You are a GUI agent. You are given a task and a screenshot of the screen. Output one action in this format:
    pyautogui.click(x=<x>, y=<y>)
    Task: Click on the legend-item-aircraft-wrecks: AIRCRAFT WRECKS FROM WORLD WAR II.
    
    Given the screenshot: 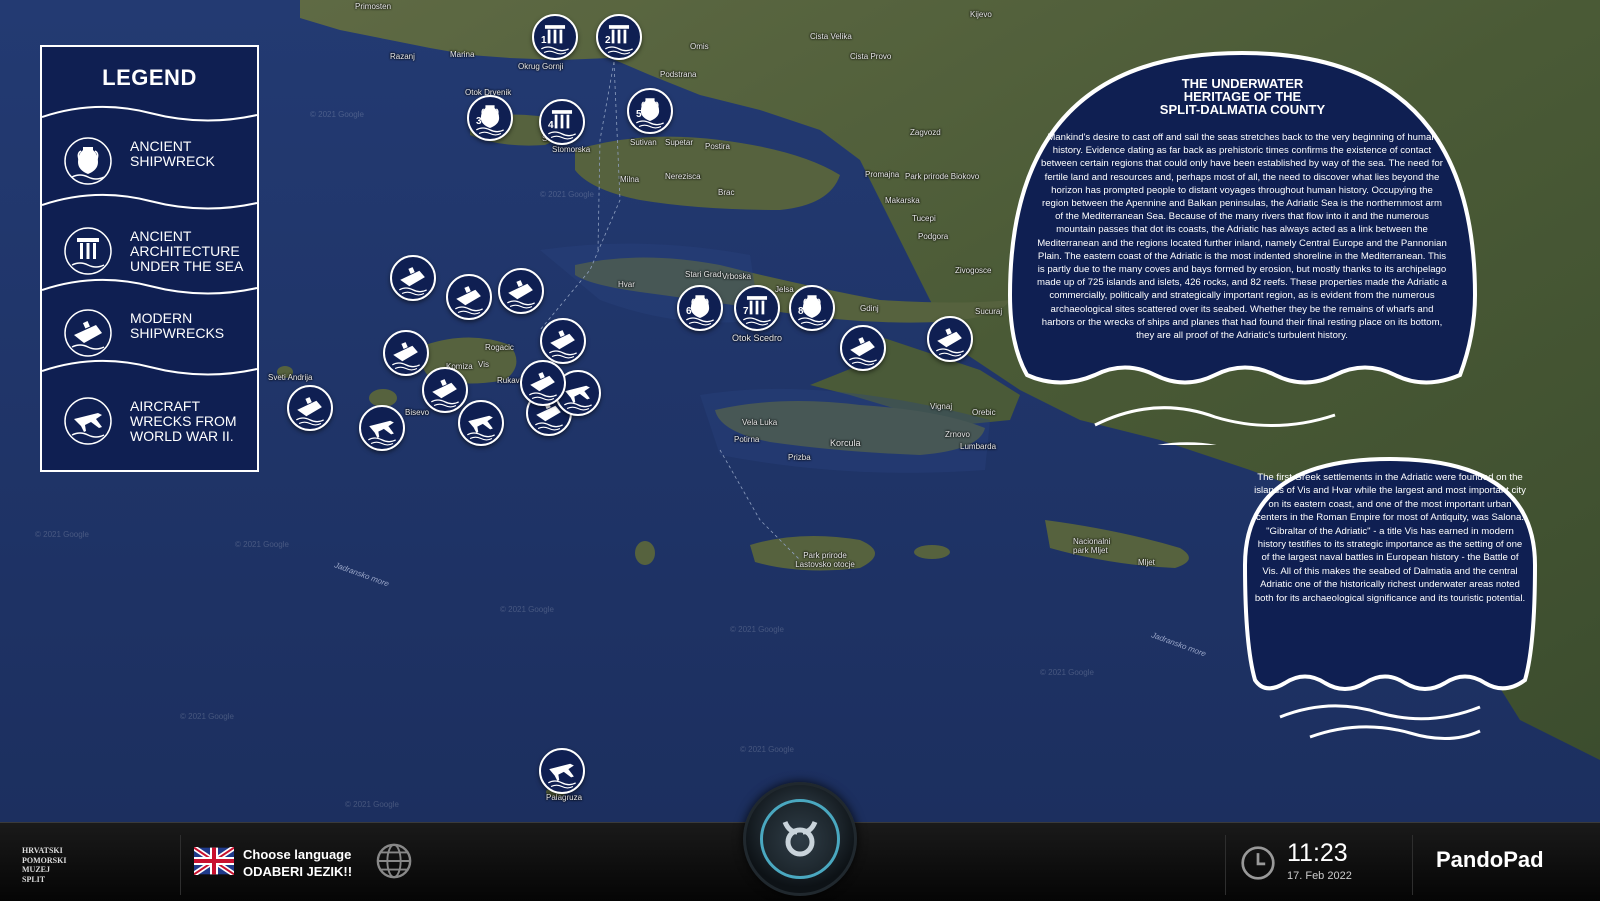 What is the action you would take?
    pyautogui.click(x=149, y=422)
    